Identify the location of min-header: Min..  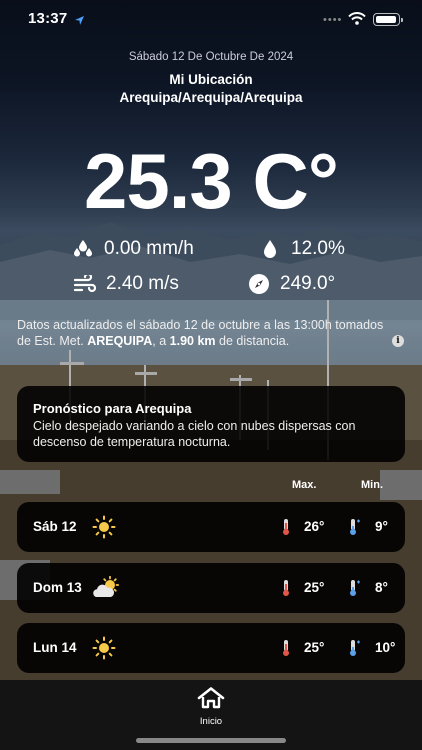
(372, 485).